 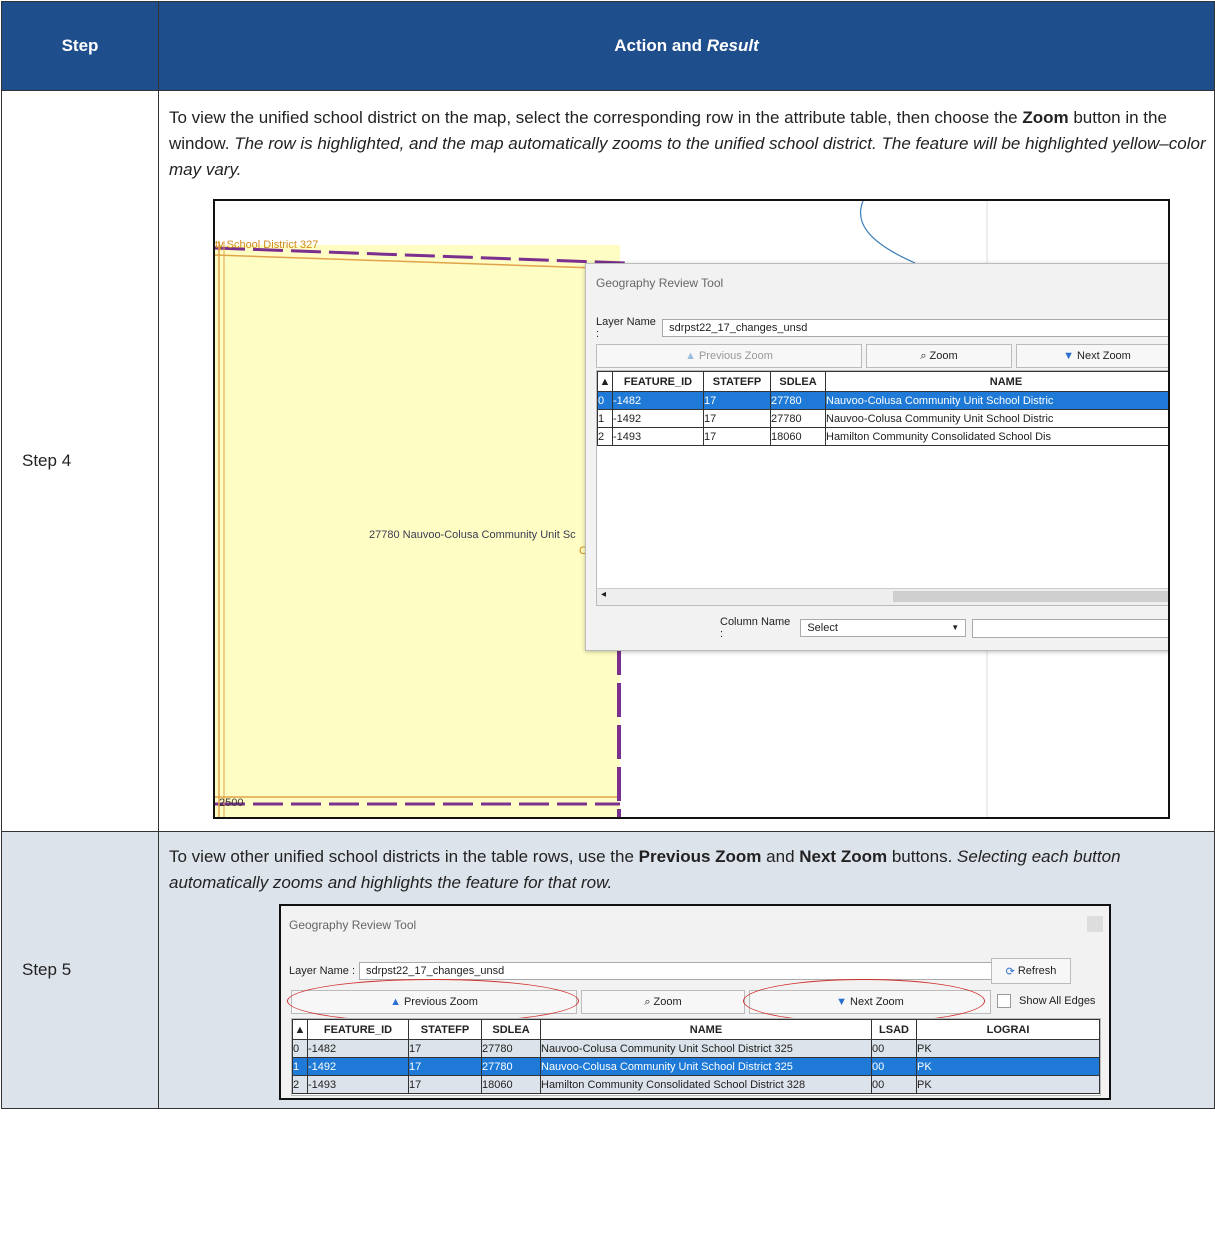 What do you see at coordinates (511, 1084) in the screenshot?
I see `cell-sdlea: 18060` at bounding box center [511, 1084].